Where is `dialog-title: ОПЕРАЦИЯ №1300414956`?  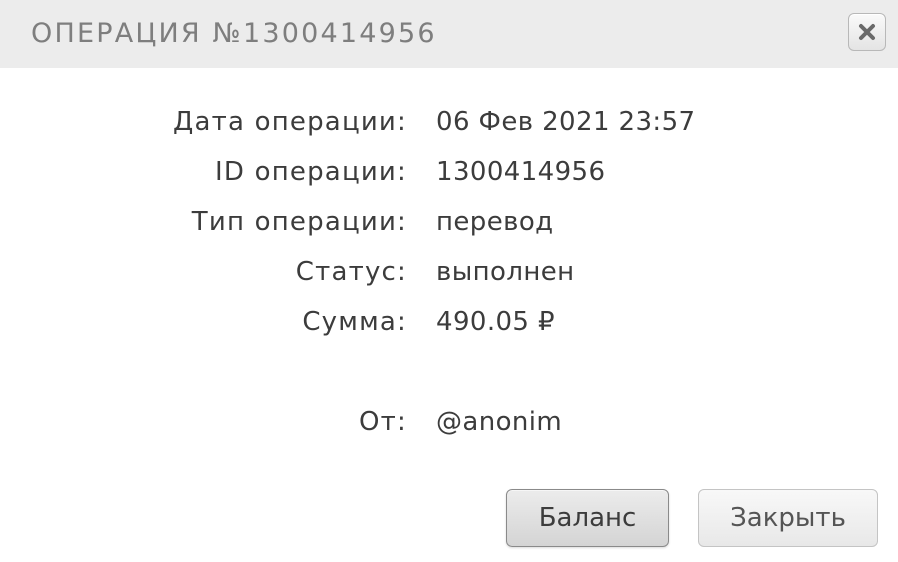 dialog-title: ОПЕРАЦИЯ №1300414956 is located at coordinates (234, 33).